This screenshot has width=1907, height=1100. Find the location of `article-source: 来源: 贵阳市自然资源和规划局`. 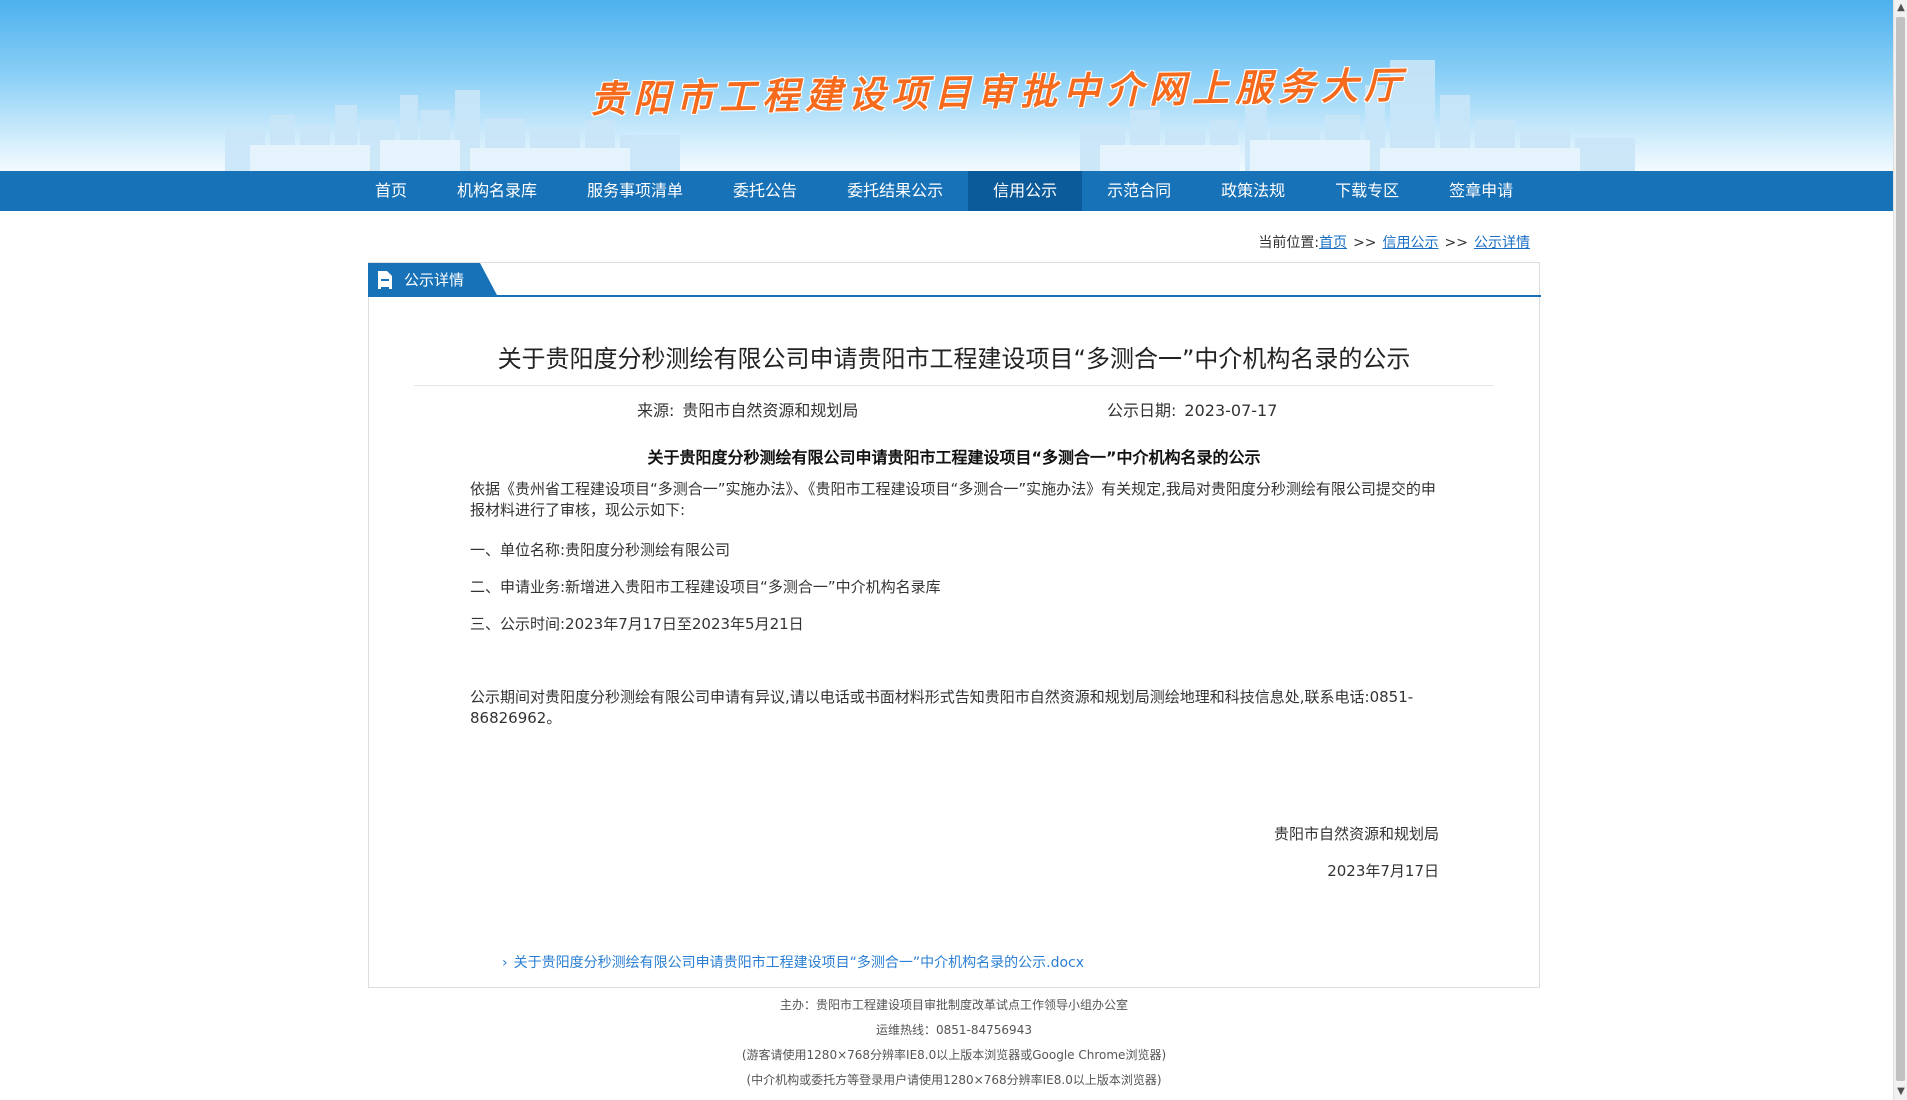

article-source: 来源: 贵阳市自然资源和规划局 is located at coordinates (747, 409).